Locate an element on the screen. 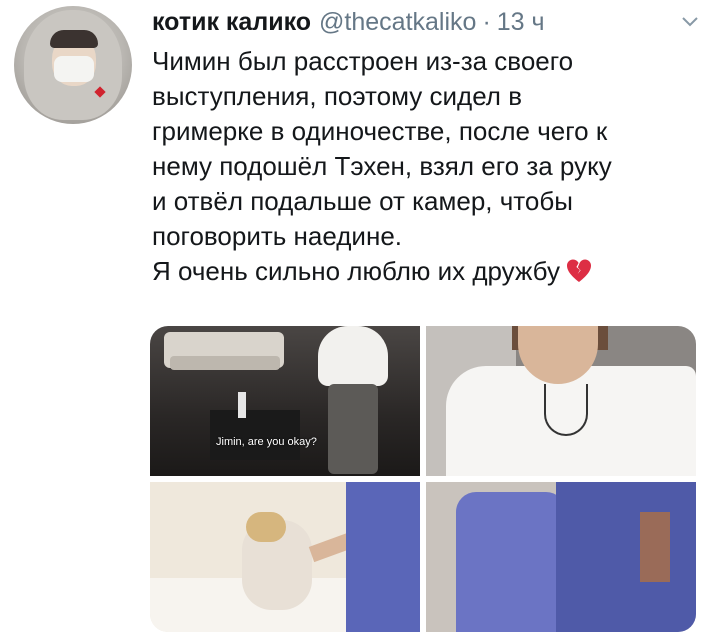  avatar-mask is located at coordinates (74, 69).